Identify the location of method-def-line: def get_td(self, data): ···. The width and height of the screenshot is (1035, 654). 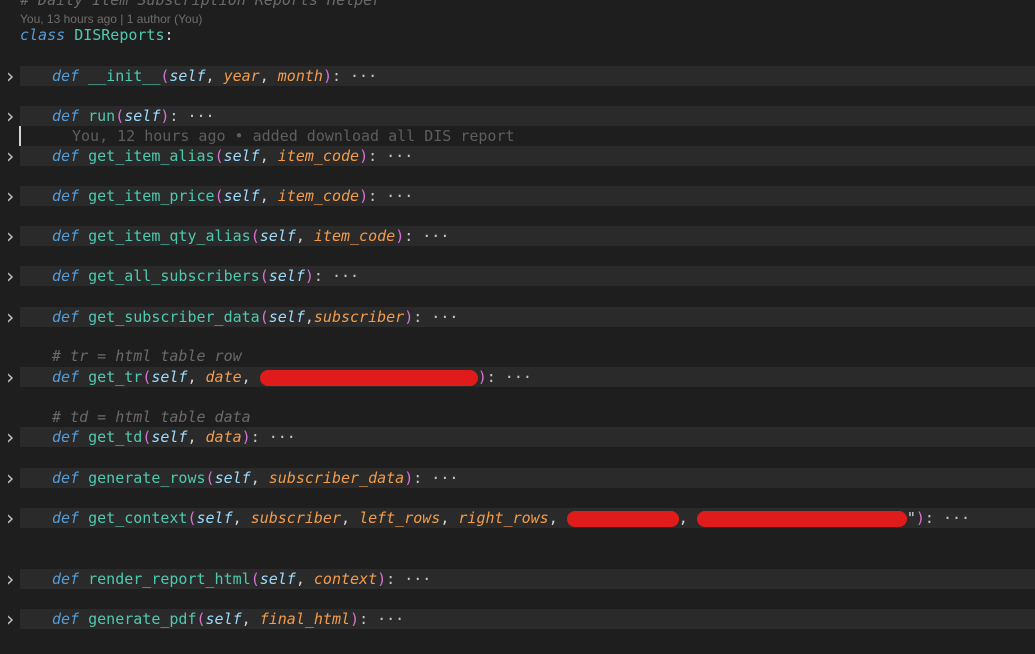
(527, 437).